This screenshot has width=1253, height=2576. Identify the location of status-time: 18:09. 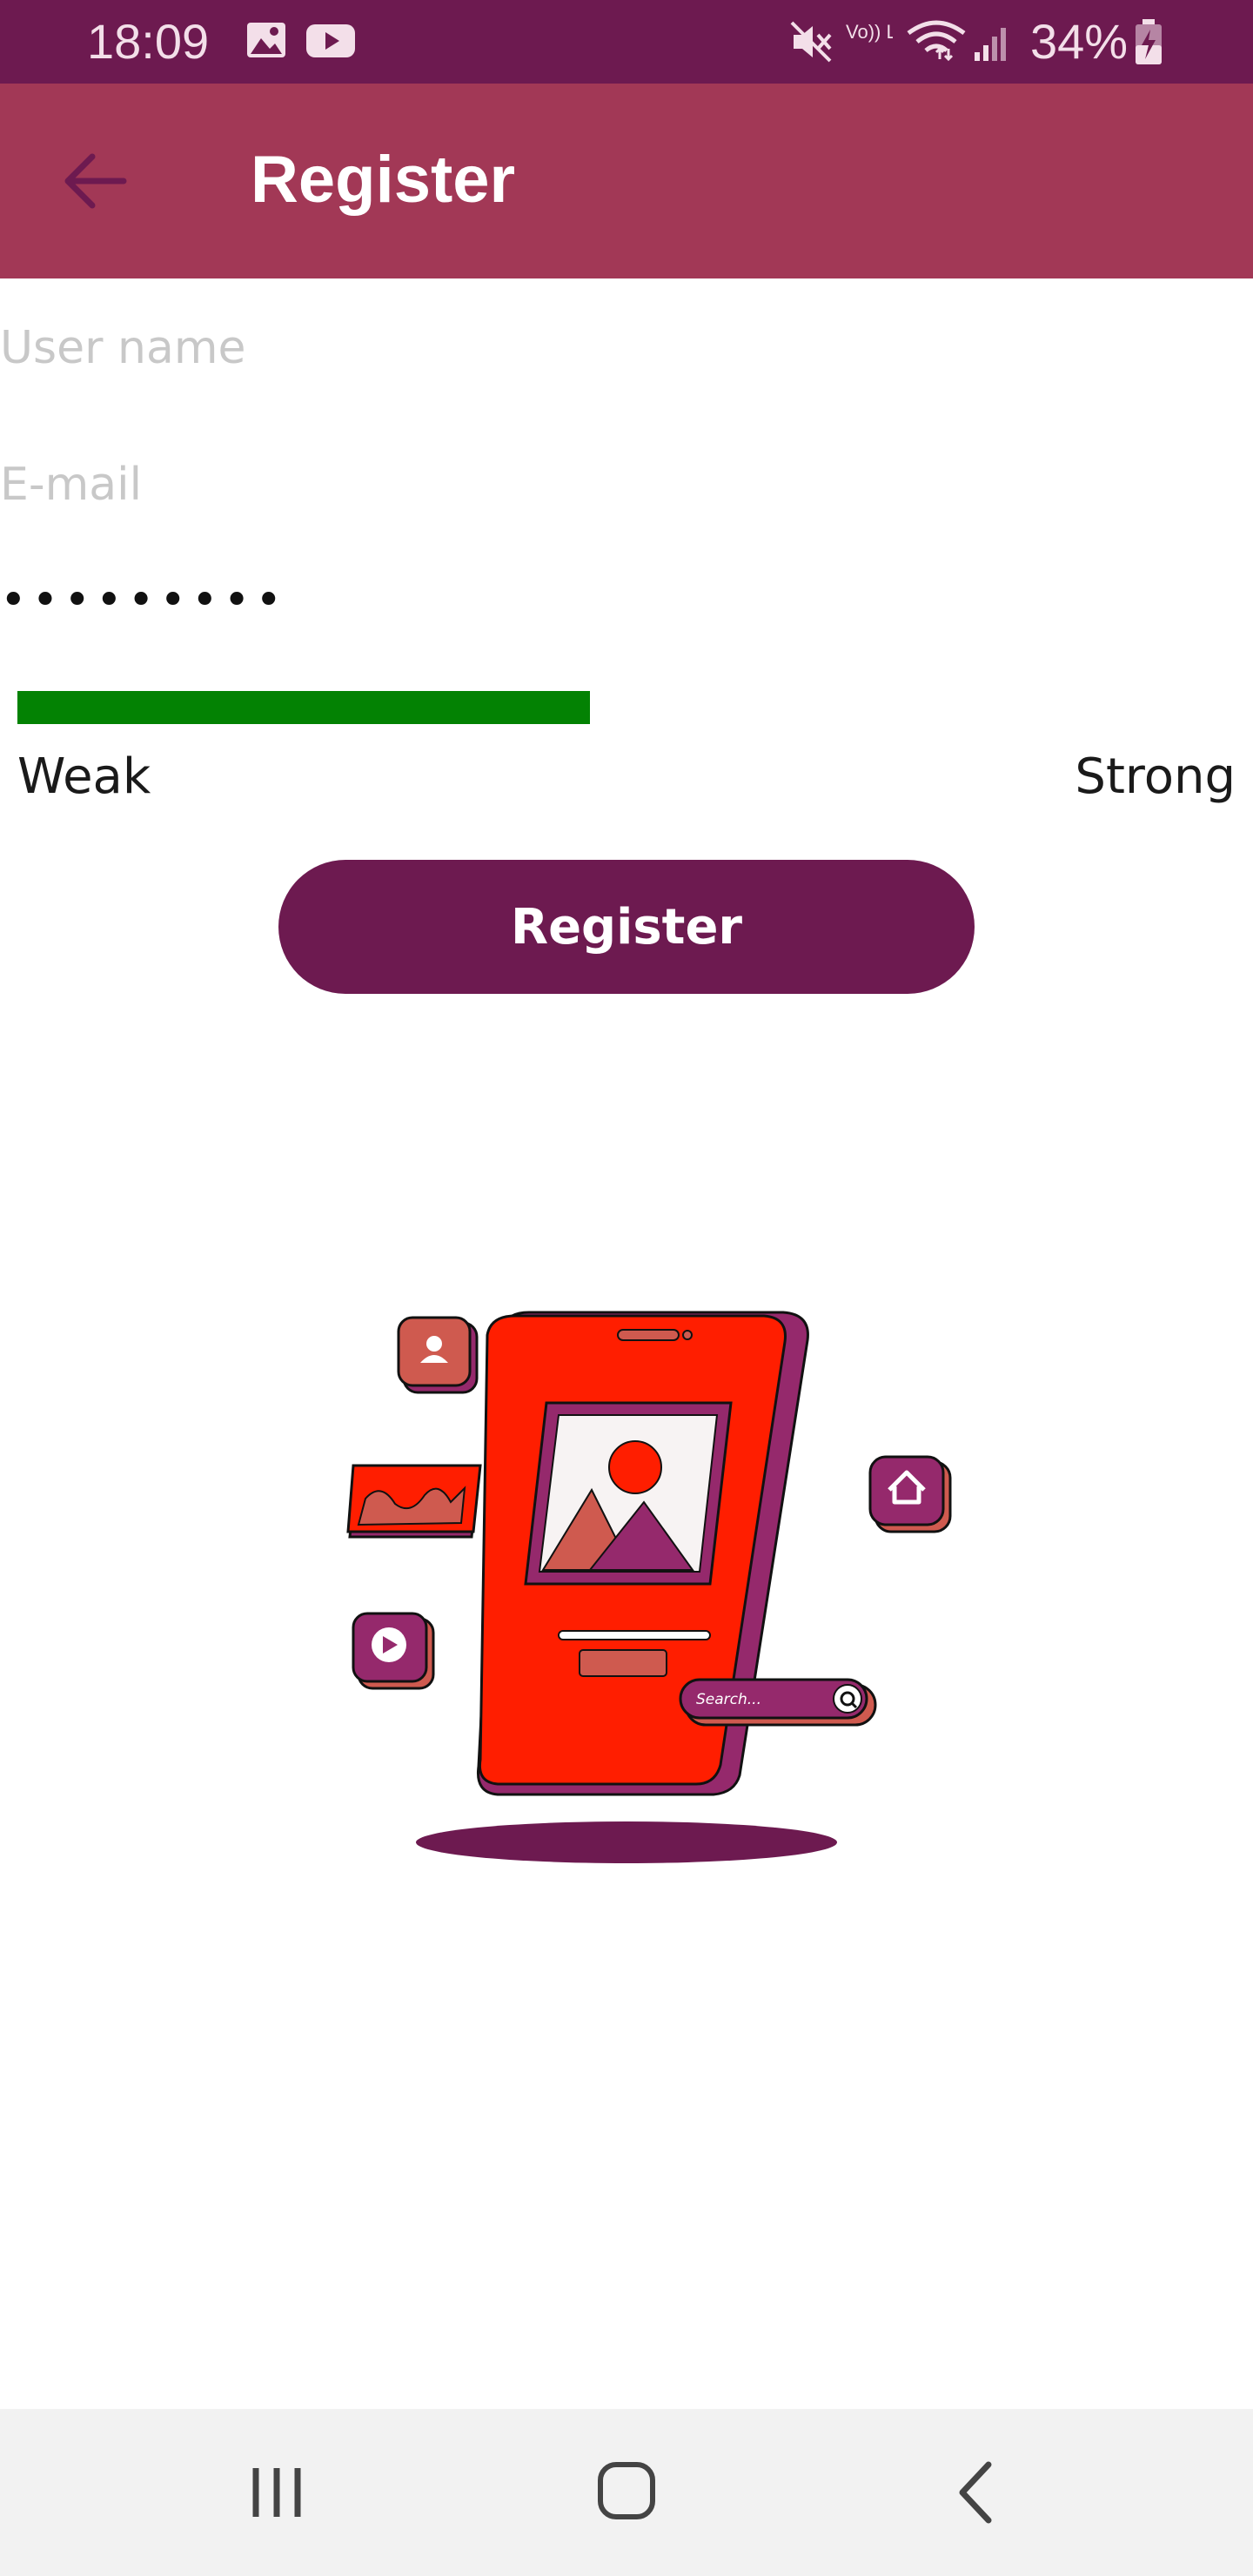
(148, 41).